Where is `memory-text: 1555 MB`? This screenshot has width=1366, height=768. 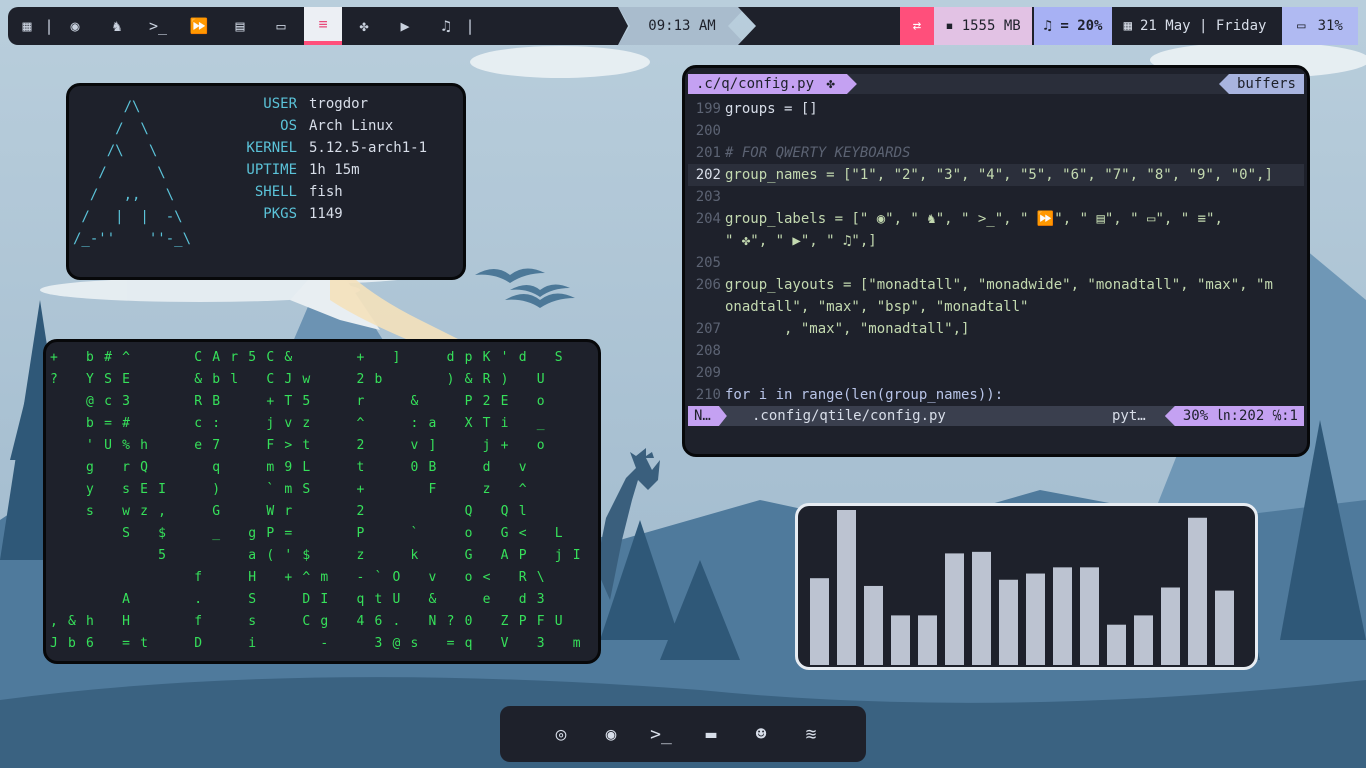 memory-text: 1555 MB is located at coordinates (991, 26).